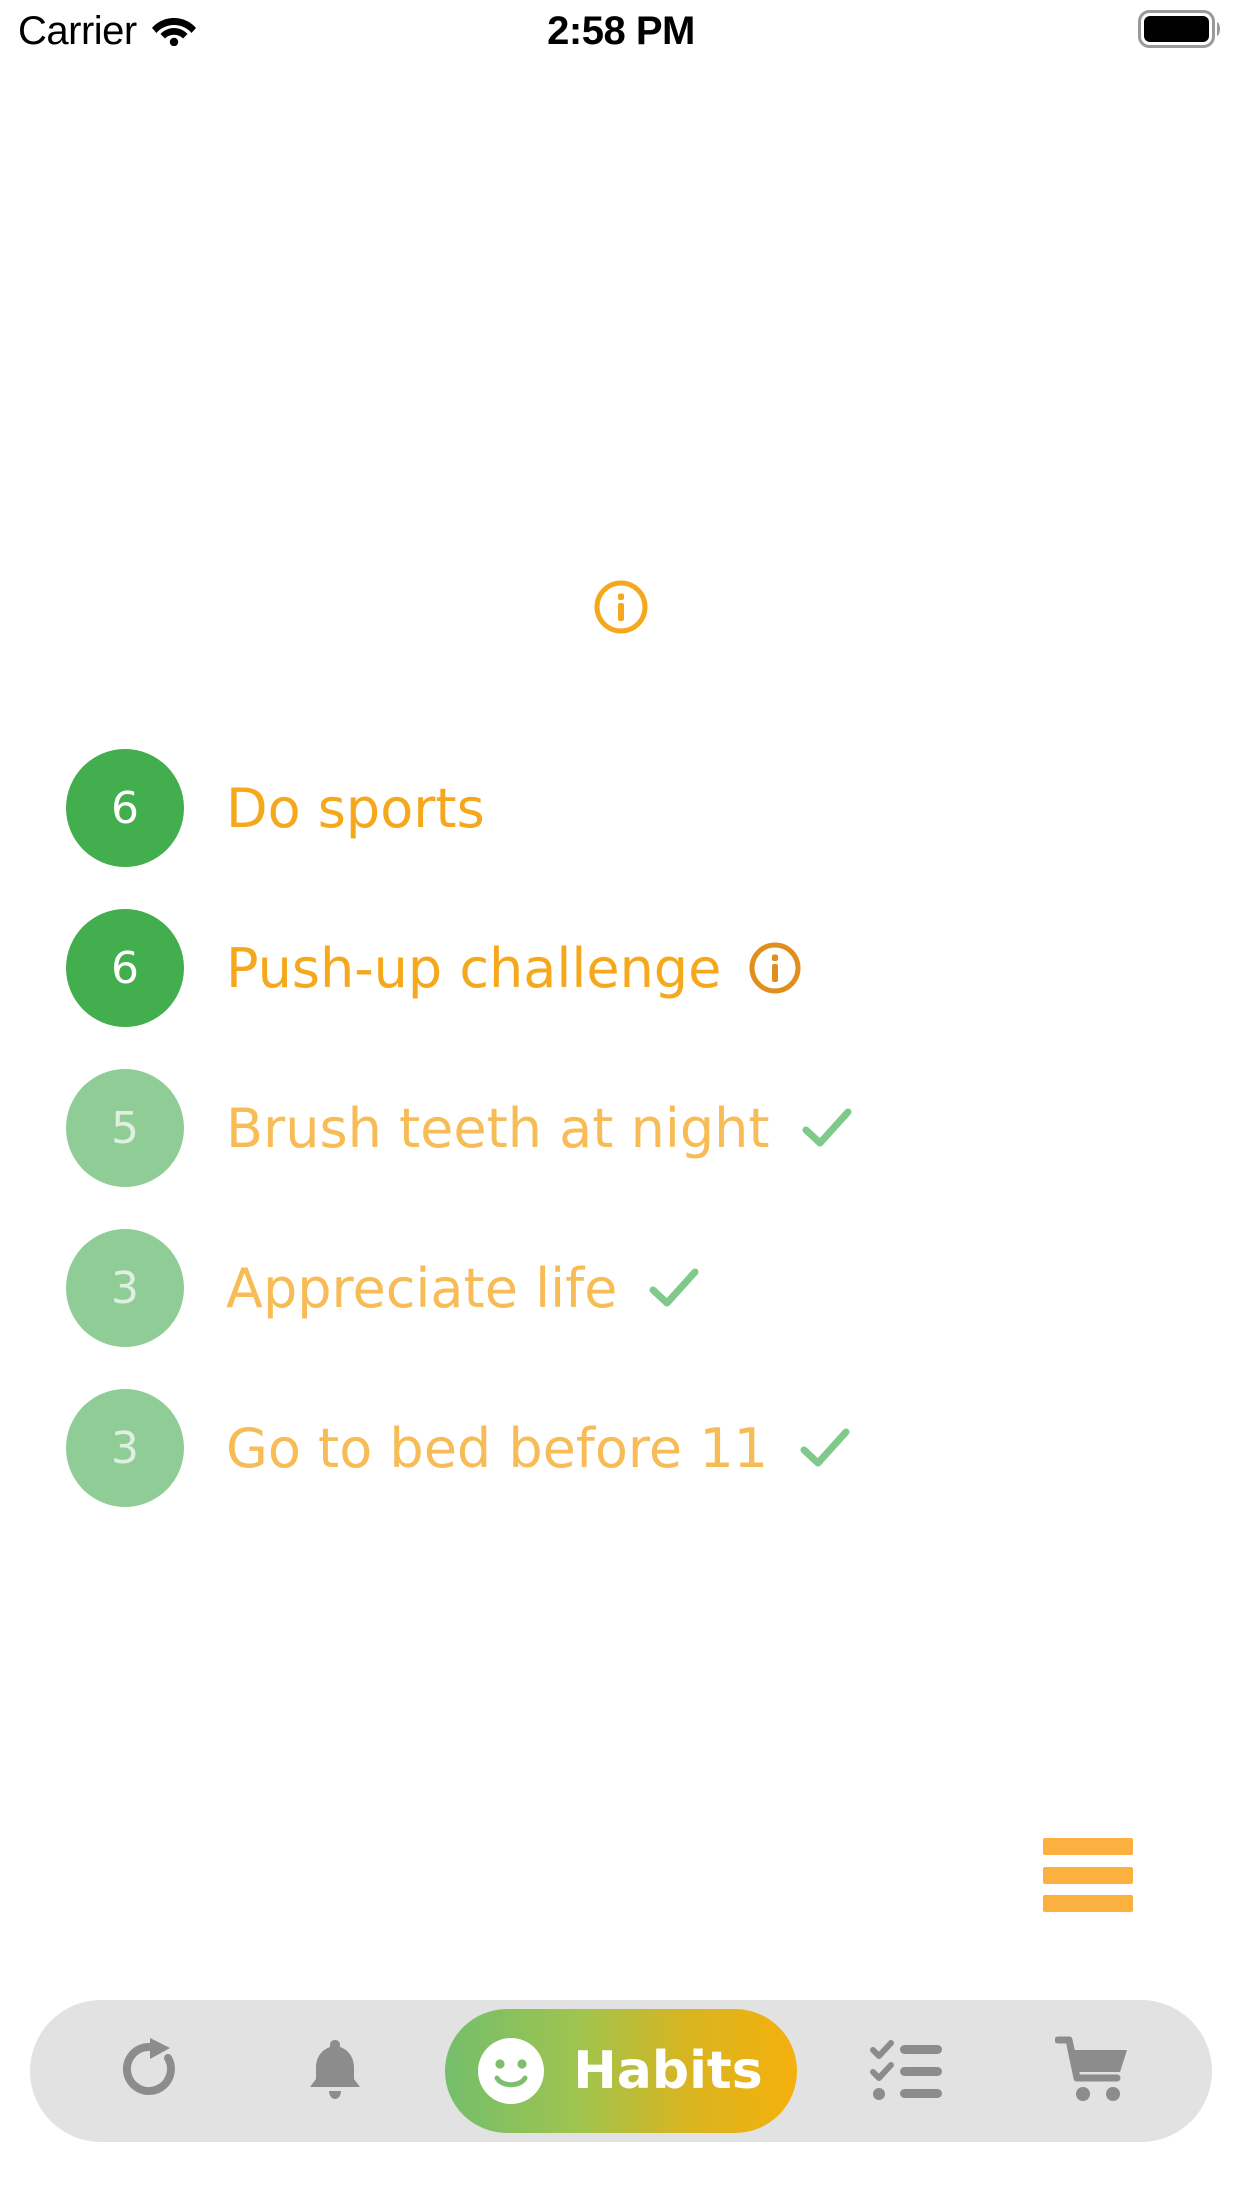 This screenshot has width=1242, height=2208. I want to click on status-bar-right, so click(1180, 31).